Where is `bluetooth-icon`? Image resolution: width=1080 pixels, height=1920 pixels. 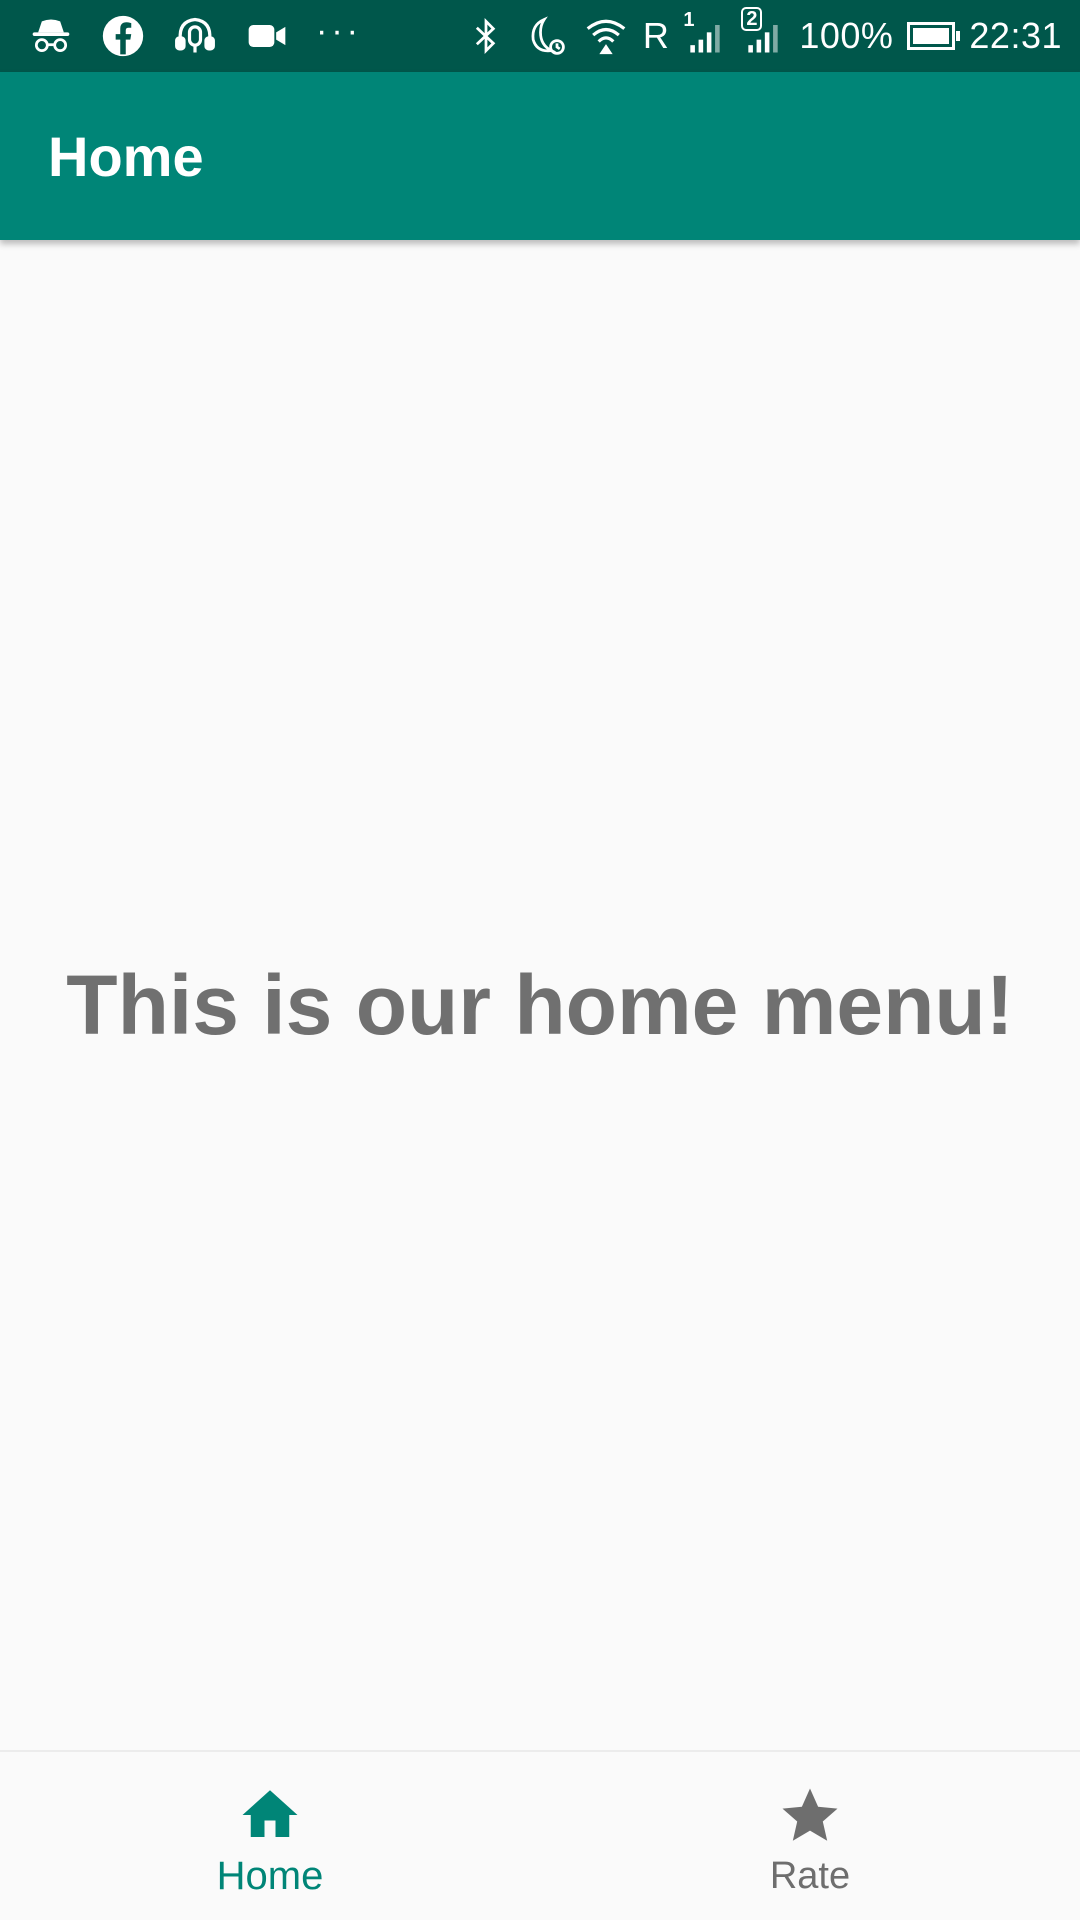 bluetooth-icon is located at coordinates (486, 36).